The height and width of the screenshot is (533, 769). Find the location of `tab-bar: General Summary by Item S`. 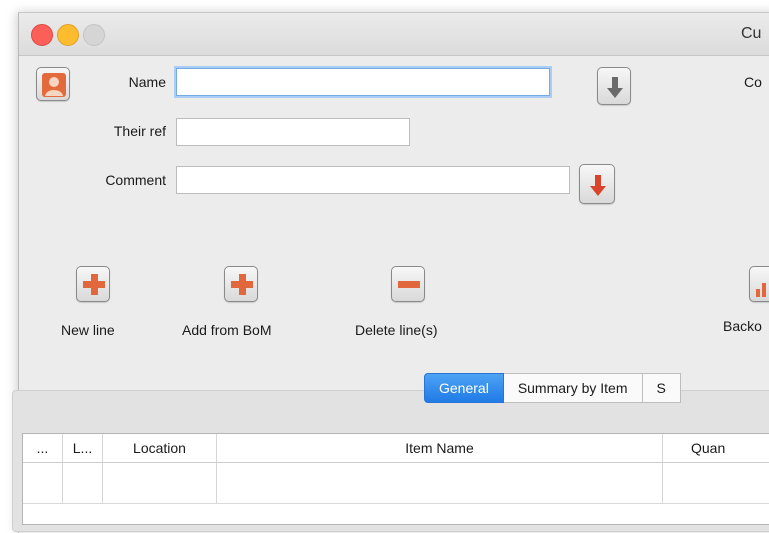

tab-bar: General Summary by Item S is located at coordinates (552, 388).